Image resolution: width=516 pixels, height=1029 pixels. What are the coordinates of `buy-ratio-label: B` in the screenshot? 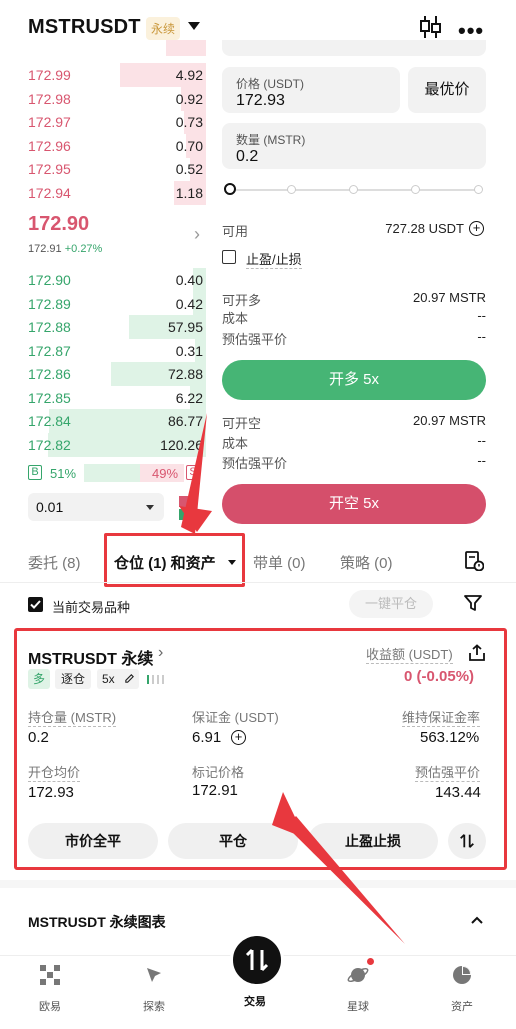 It's located at (35, 472).